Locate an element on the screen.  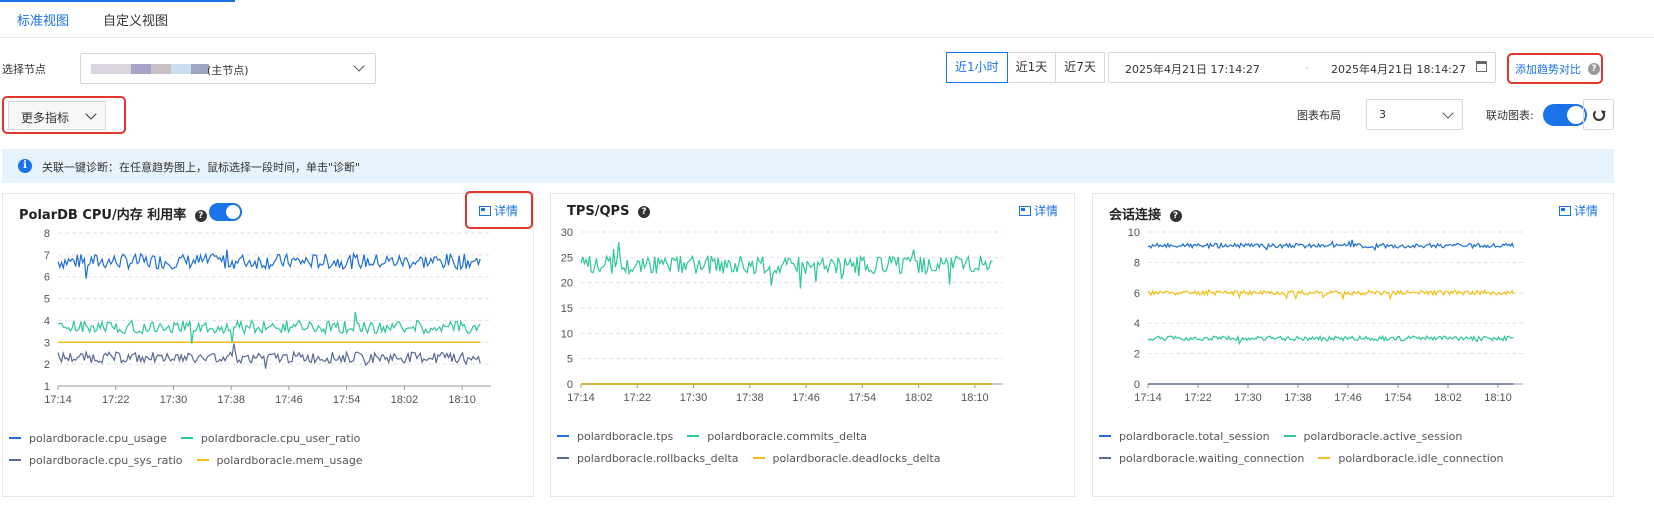
chart-layout-value: 3 is located at coordinates (1382, 114).